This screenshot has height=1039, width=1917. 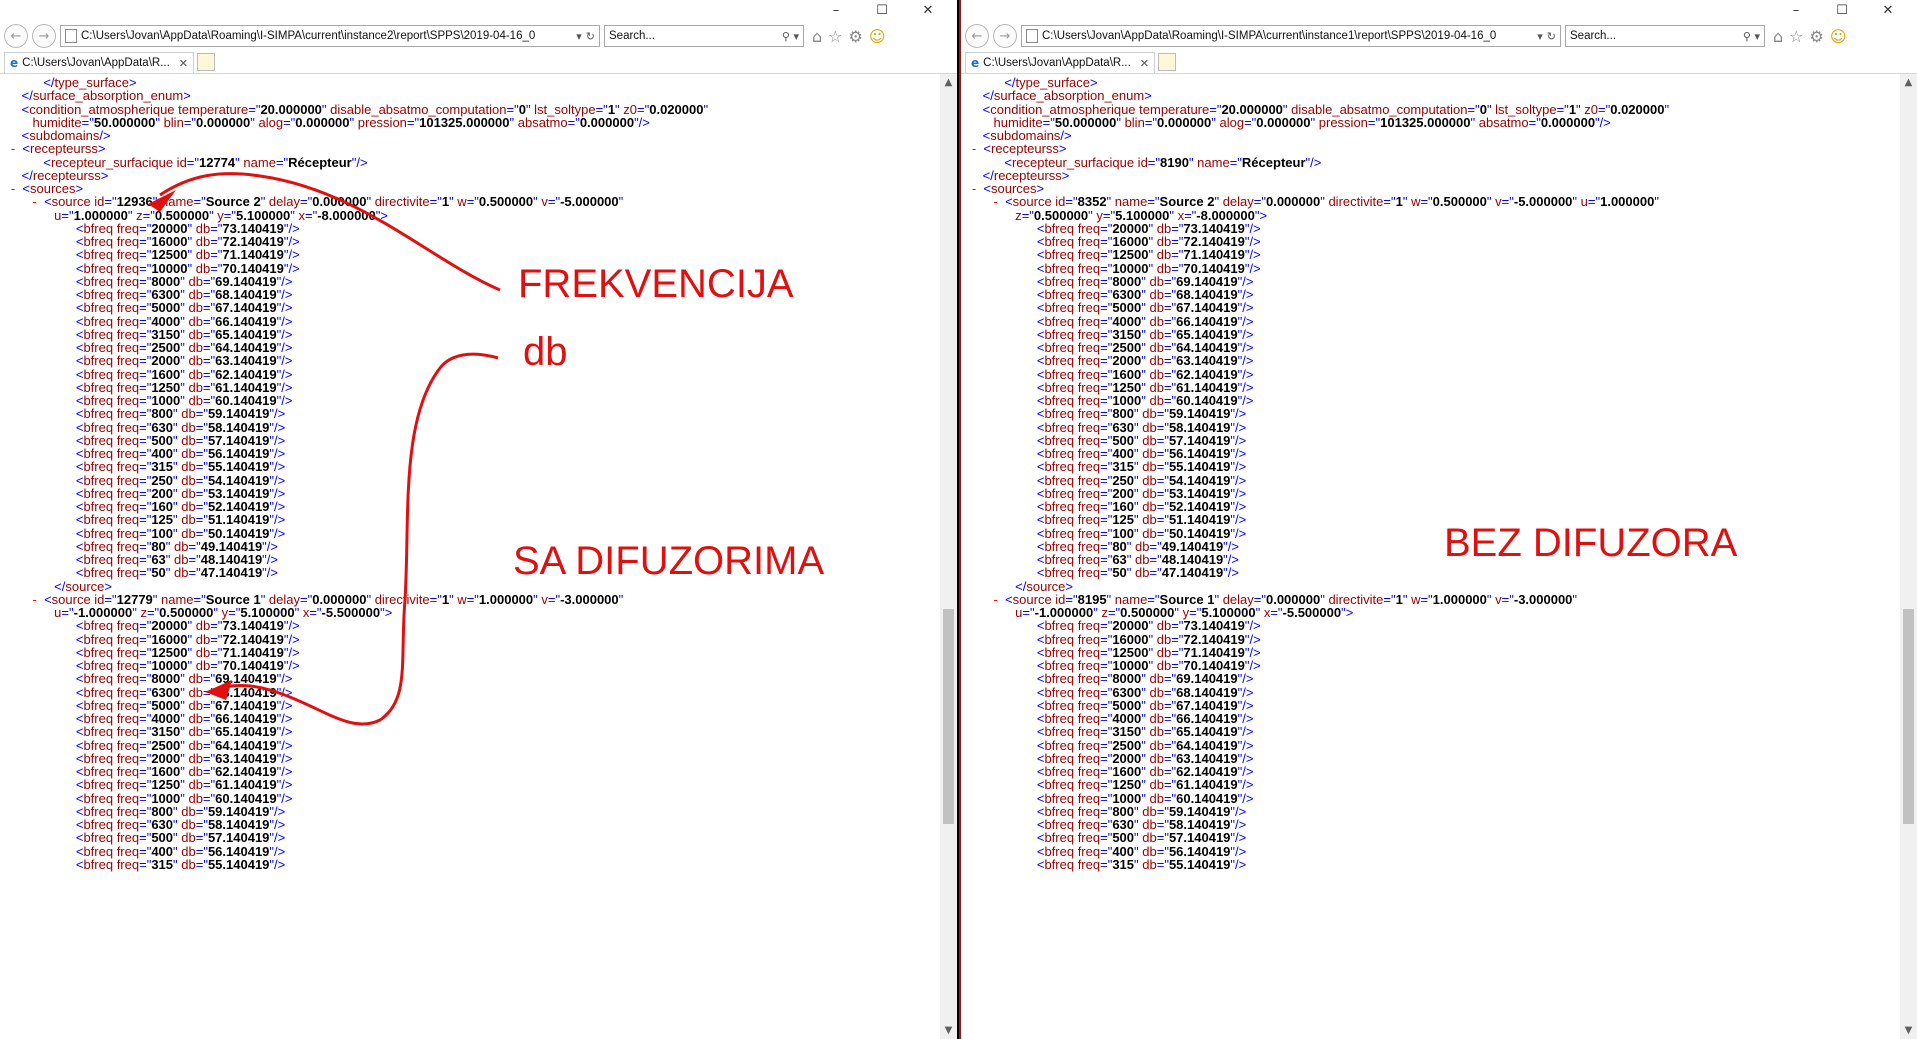 I want to click on xml-line: <bfreq freq="2500" db="64.140419"/>, so click(x=1107, y=745).